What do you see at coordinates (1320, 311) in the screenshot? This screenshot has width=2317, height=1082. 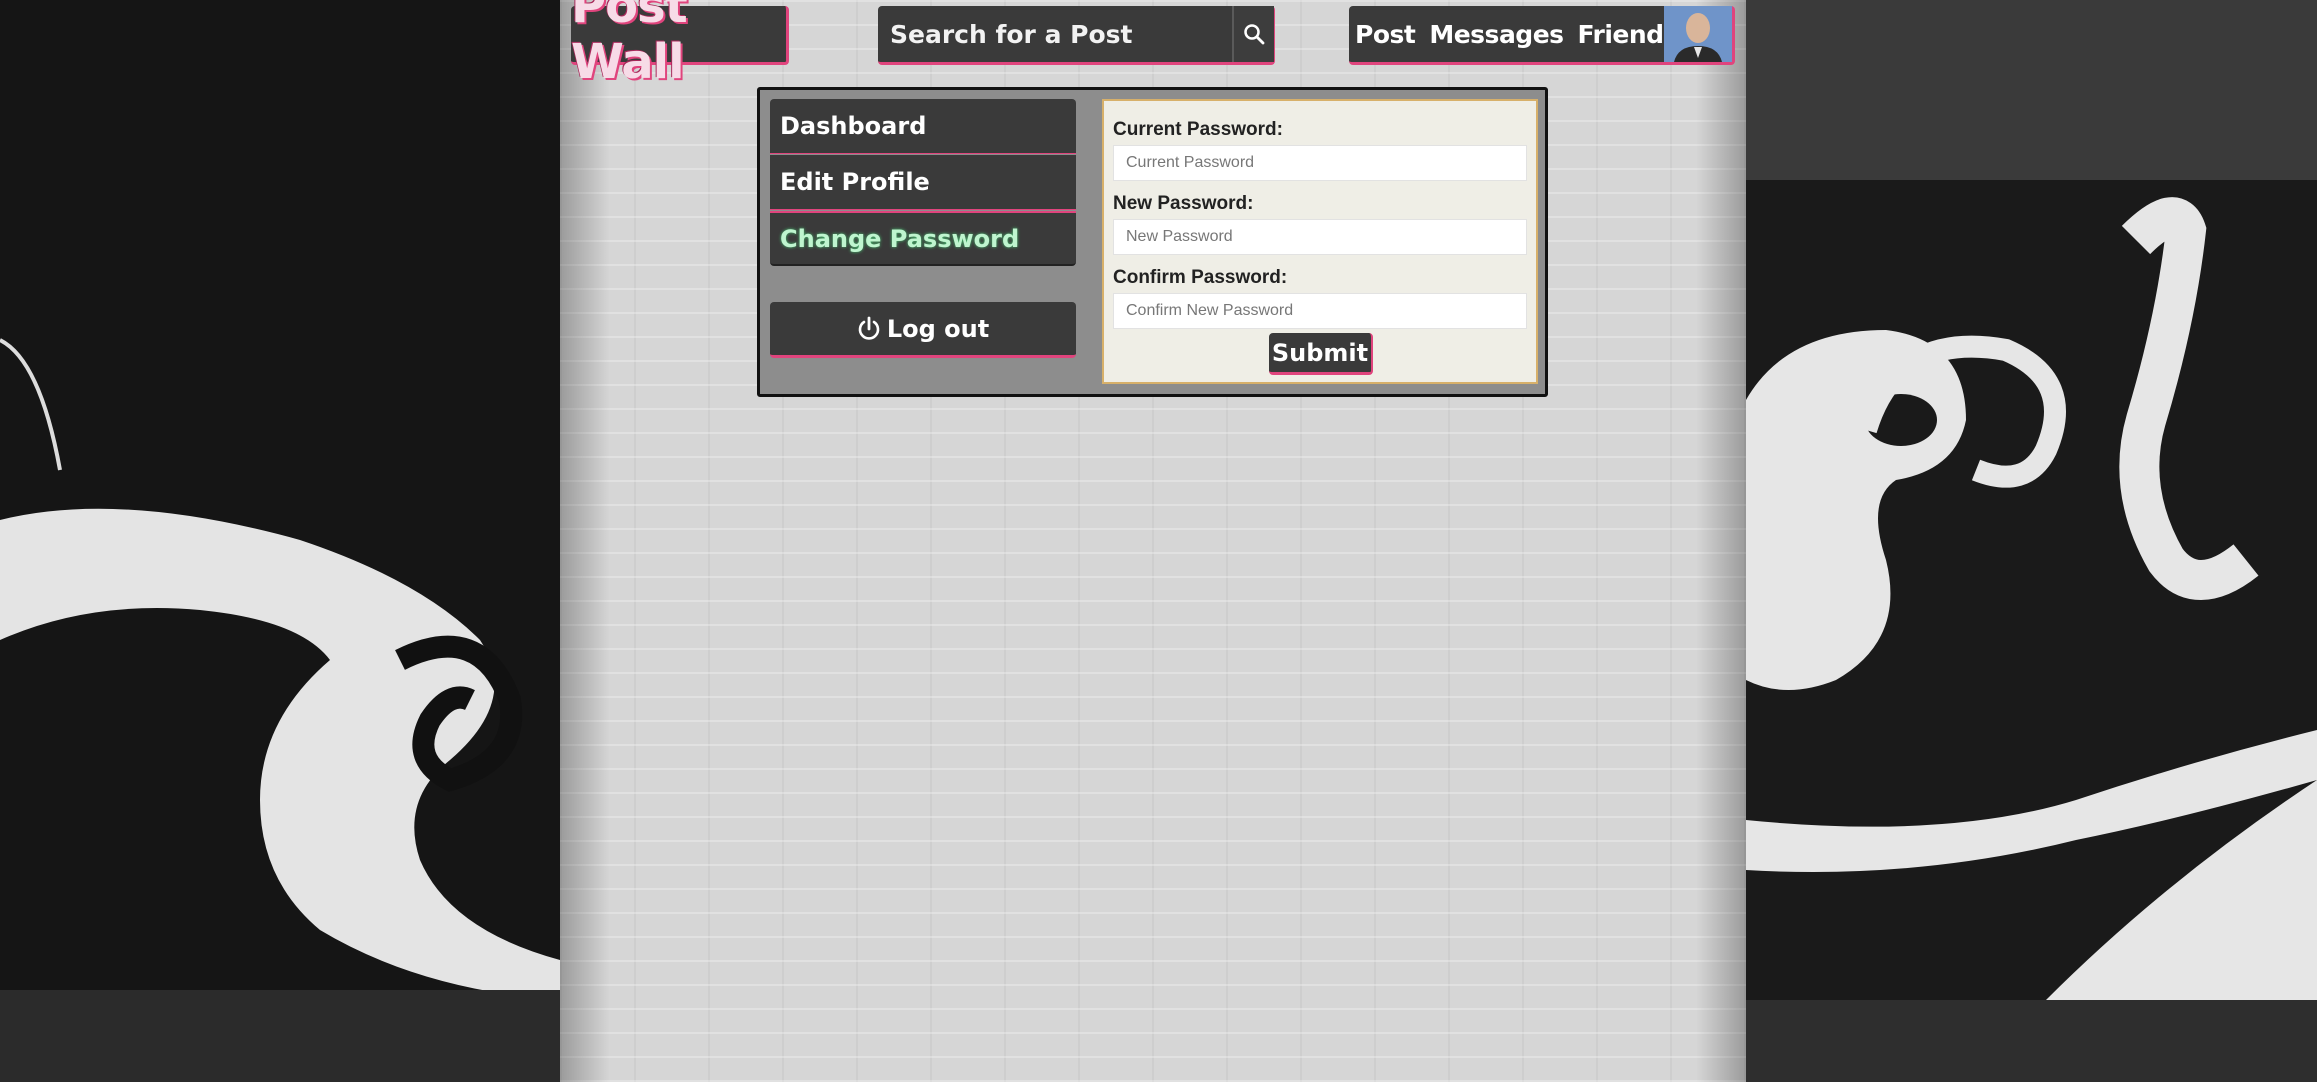 I see `confirm-password-field` at bounding box center [1320, 311].